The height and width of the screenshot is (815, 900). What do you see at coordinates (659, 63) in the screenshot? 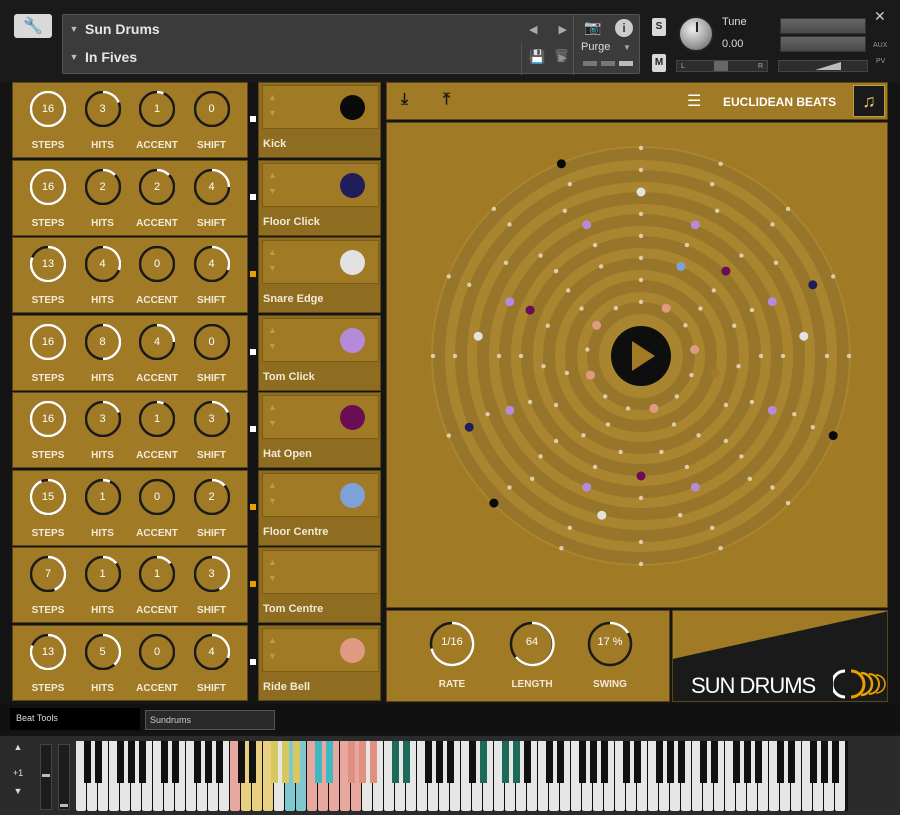
I see `mute-button: M` at bounding box center [659, 63].